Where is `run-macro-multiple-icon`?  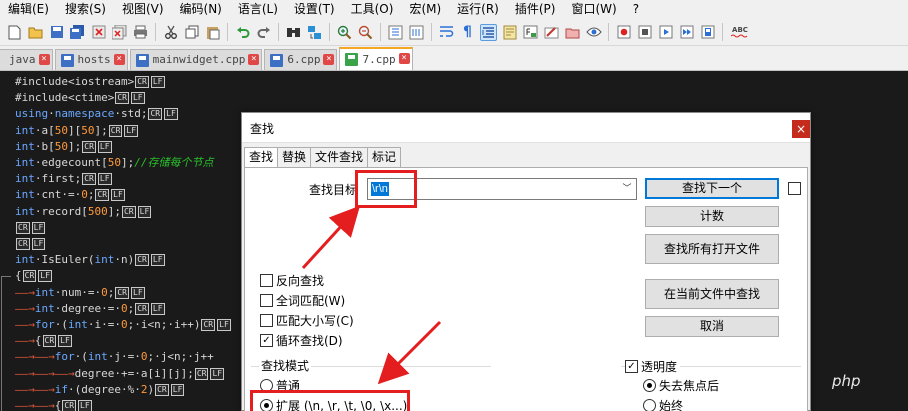
run-macro-multiple-icon is located at coordinates (686, 32).